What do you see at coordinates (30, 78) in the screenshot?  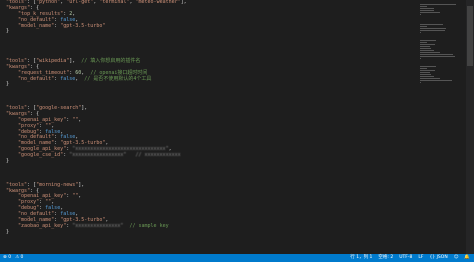 I see `code-token: "no_default"` at bounding box center [30, 78].